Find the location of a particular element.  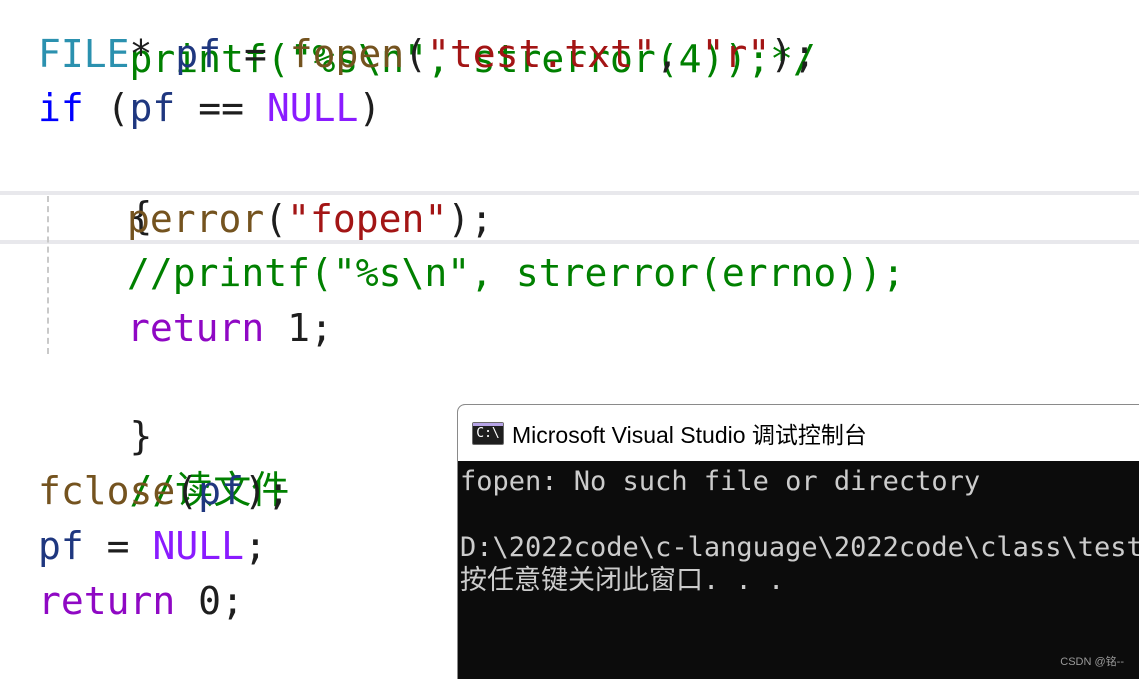

pointer-token: * is located at coordinates (141, 54).